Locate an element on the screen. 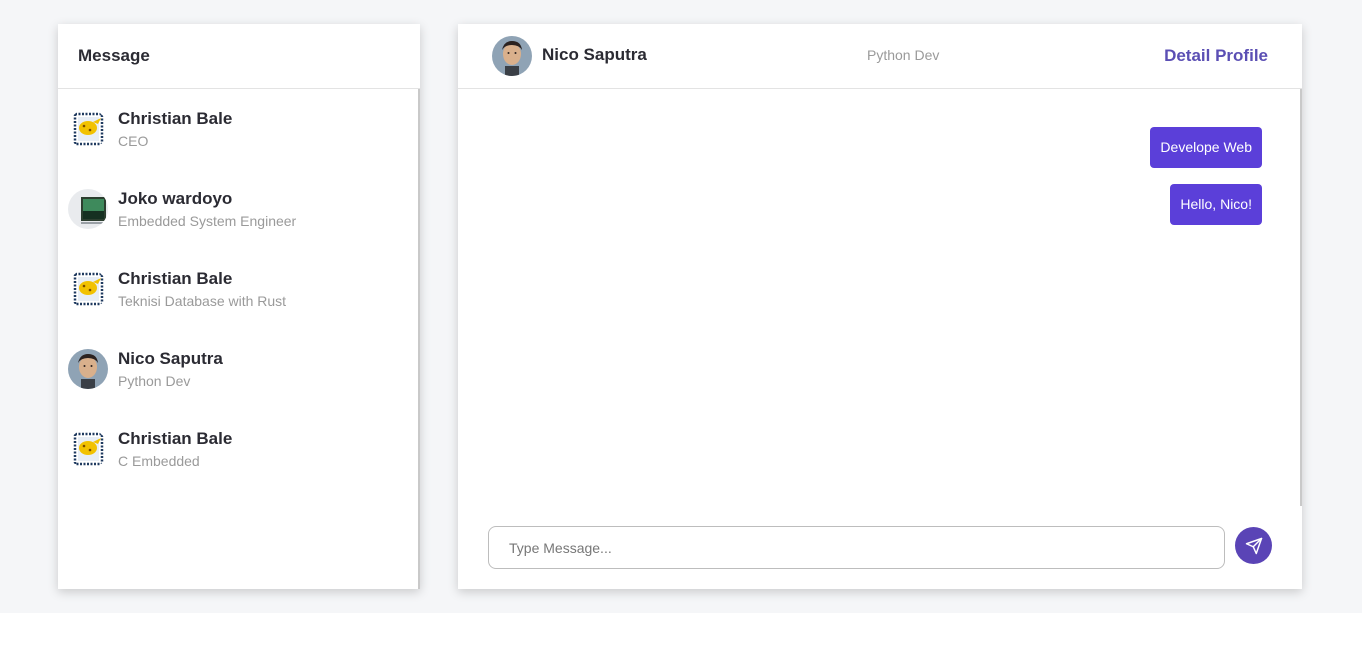 The image size is (1362, 649). contact-role: CEO is located at coordinates (133, 140).